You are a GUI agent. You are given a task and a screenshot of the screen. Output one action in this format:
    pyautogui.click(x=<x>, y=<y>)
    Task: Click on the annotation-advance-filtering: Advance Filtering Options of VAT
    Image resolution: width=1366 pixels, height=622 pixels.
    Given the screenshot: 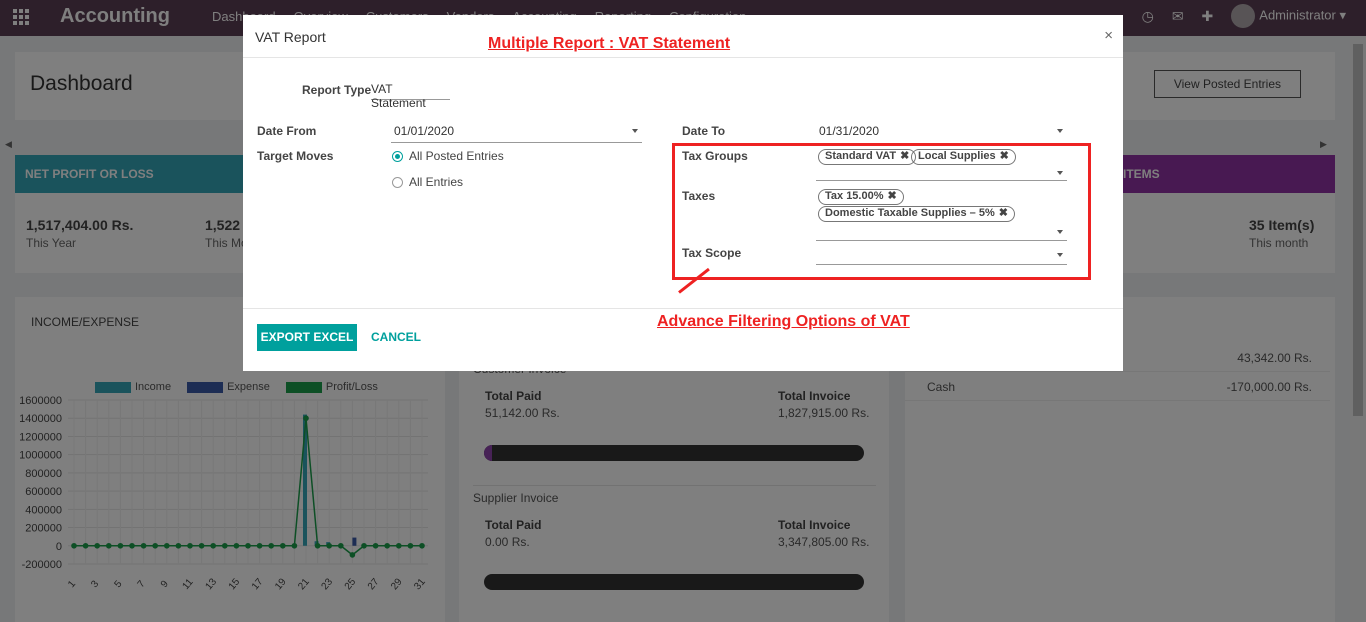 What is the action you would take?
    pyautogui.click(x=783, y=321)
    